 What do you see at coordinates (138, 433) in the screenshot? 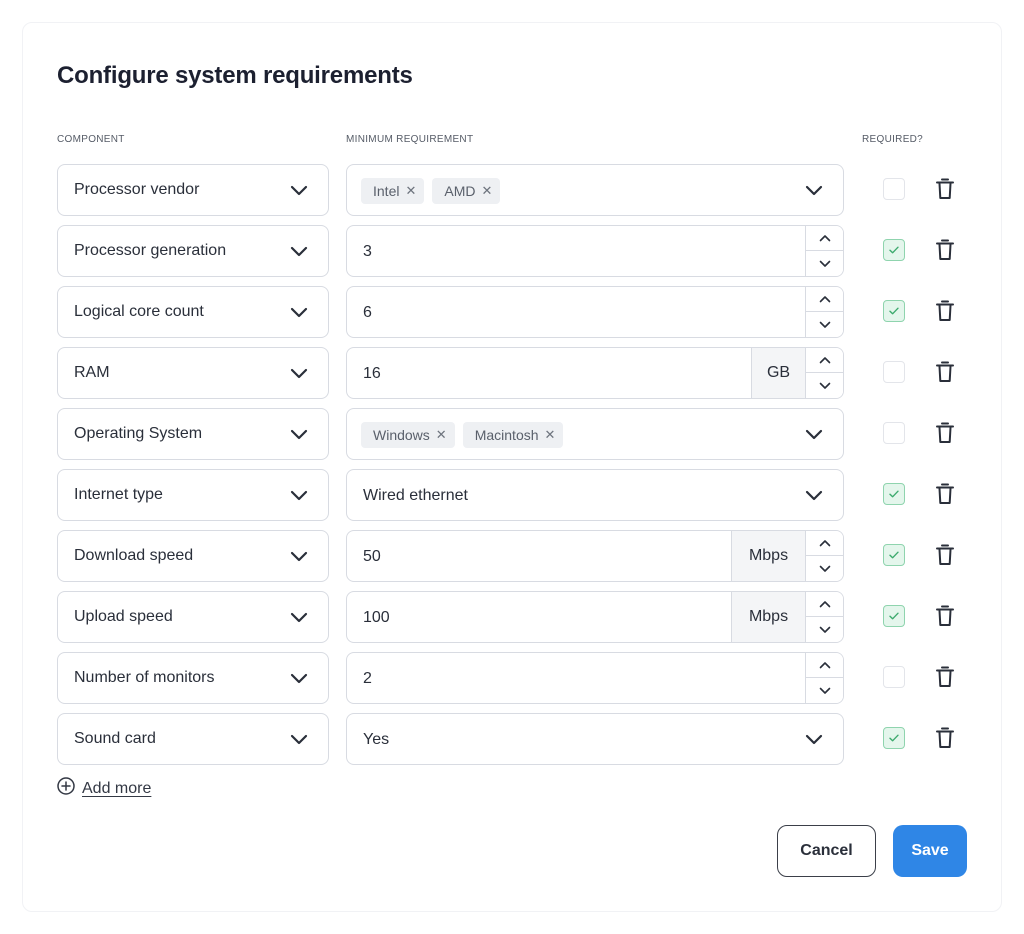
I see `component-label: Operating System` at bounding box center [138, 433].